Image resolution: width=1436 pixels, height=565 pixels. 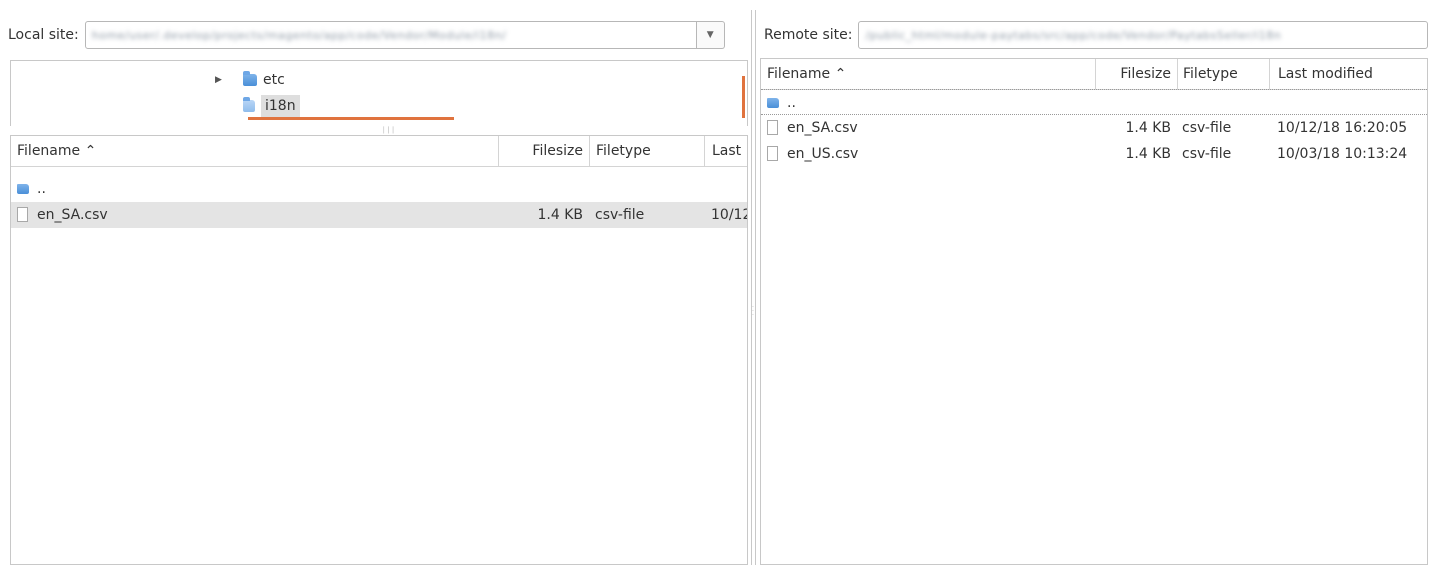 I want to click on local-site-label: Local site:, so click(x=43, y=35).